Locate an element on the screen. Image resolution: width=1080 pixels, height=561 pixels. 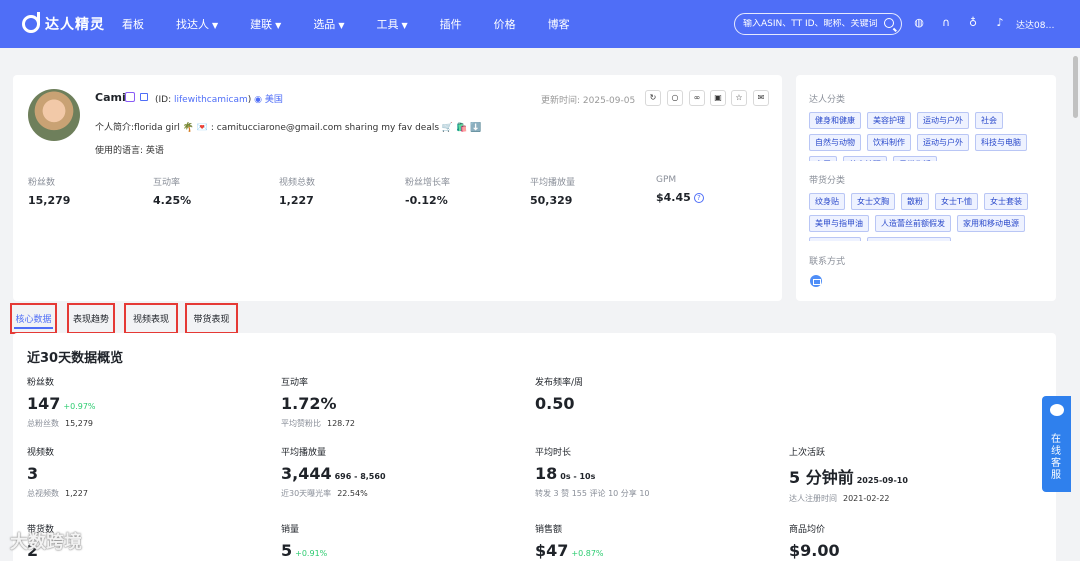
updated-time: 更新时间: 2025-09-05 is located at coordinates (588, 101).